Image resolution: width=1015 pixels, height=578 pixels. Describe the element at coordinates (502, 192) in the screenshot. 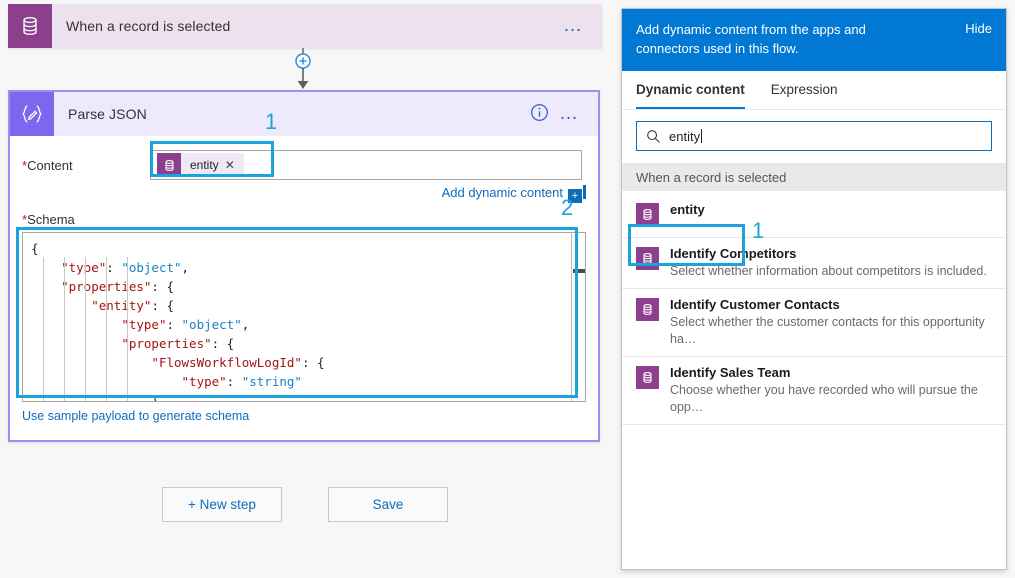

I see `add-dynamic-content-link: Add dynamic content` at that location.